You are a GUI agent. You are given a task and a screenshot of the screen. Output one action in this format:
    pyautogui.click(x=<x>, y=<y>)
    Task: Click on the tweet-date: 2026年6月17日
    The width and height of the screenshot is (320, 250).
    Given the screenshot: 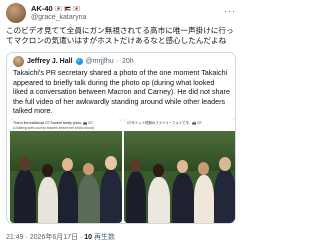 What is the action you would take?
    pyautogui.click(x=54, y=237)
    